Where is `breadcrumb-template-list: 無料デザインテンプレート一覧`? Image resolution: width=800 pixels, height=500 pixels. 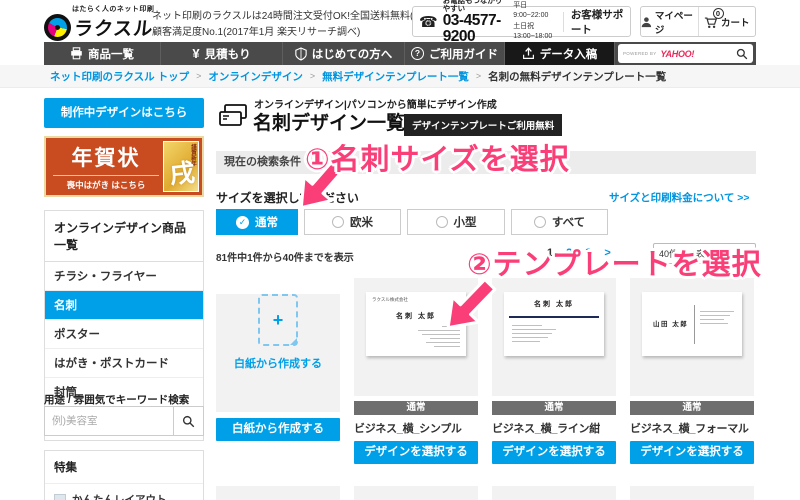
breadcrumb-template-list: 無料デザインテンプレート一覧 is located at coordinates (395, 76).